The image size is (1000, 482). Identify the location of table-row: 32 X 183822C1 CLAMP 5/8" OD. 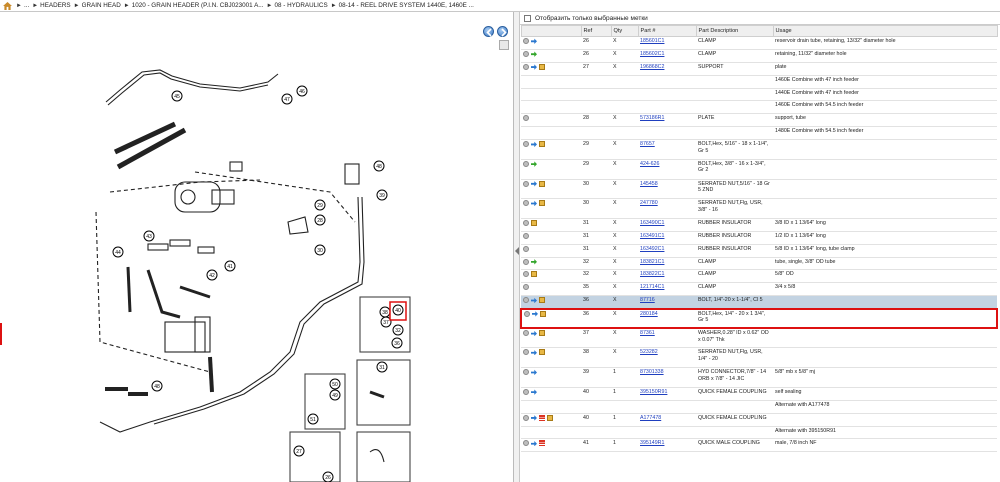
(759, 276).